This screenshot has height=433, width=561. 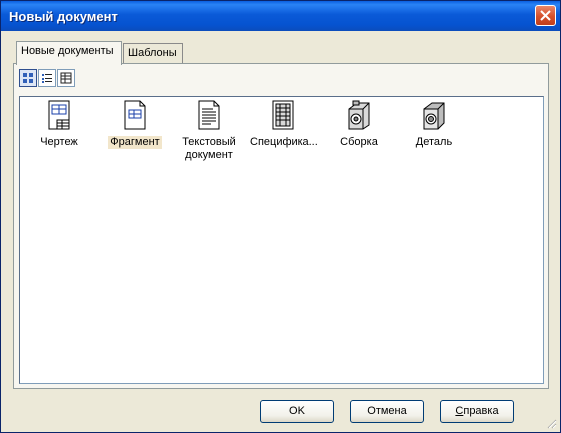 I want to click on item-label: Сборка, so click(x=359, y=142).